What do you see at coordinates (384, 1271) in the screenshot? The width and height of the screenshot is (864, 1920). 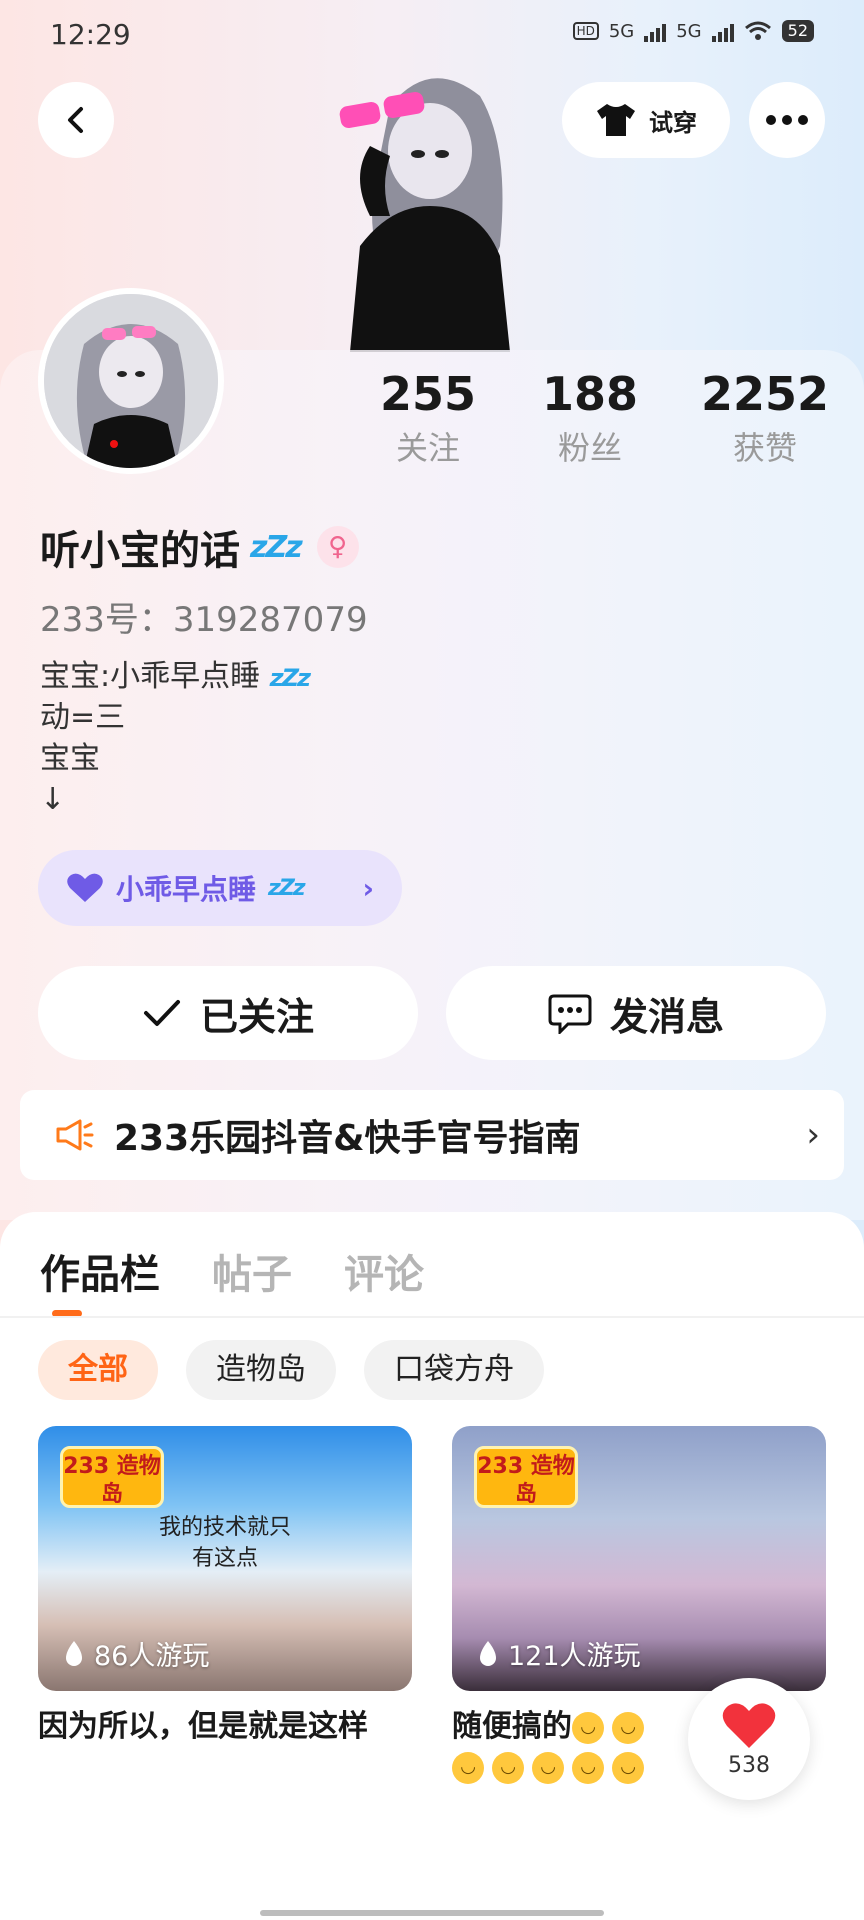 I see `tab-comments: 评论` at bounding box center [384, 1271].